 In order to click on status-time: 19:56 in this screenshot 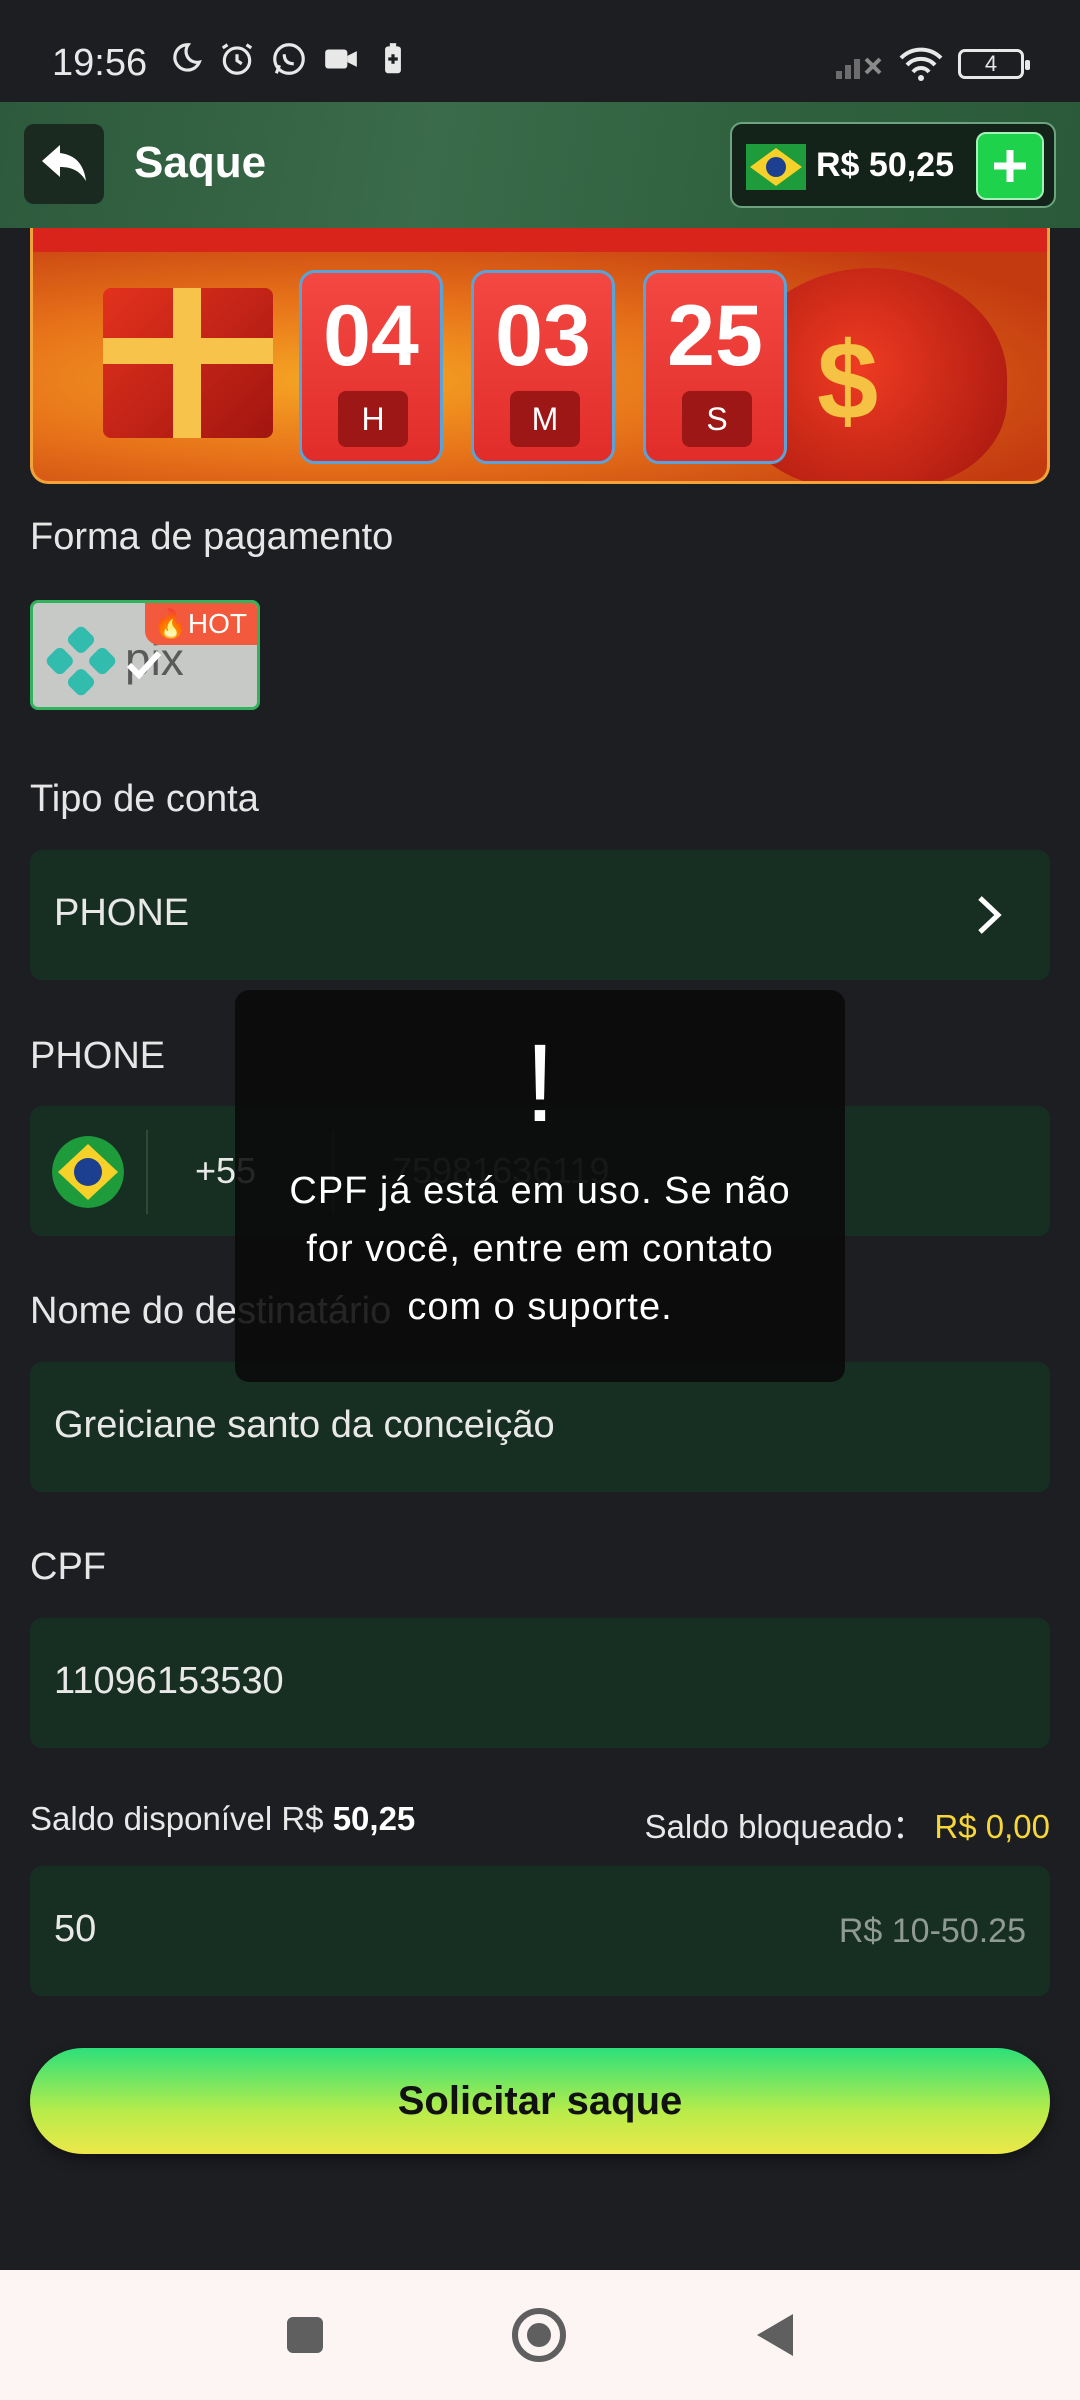, I will do `click(100, 63)`.